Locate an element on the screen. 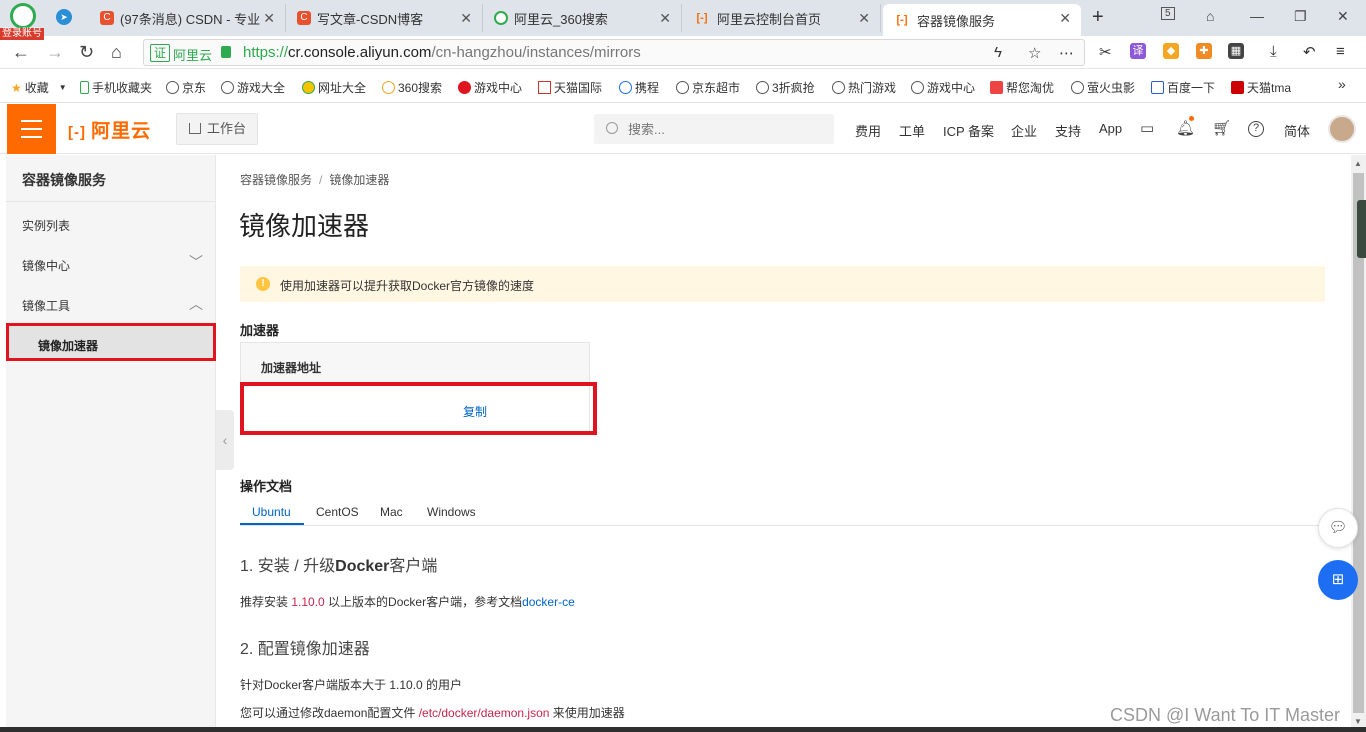  window-count-badge: 5 is located at coordinates (1168, 13).